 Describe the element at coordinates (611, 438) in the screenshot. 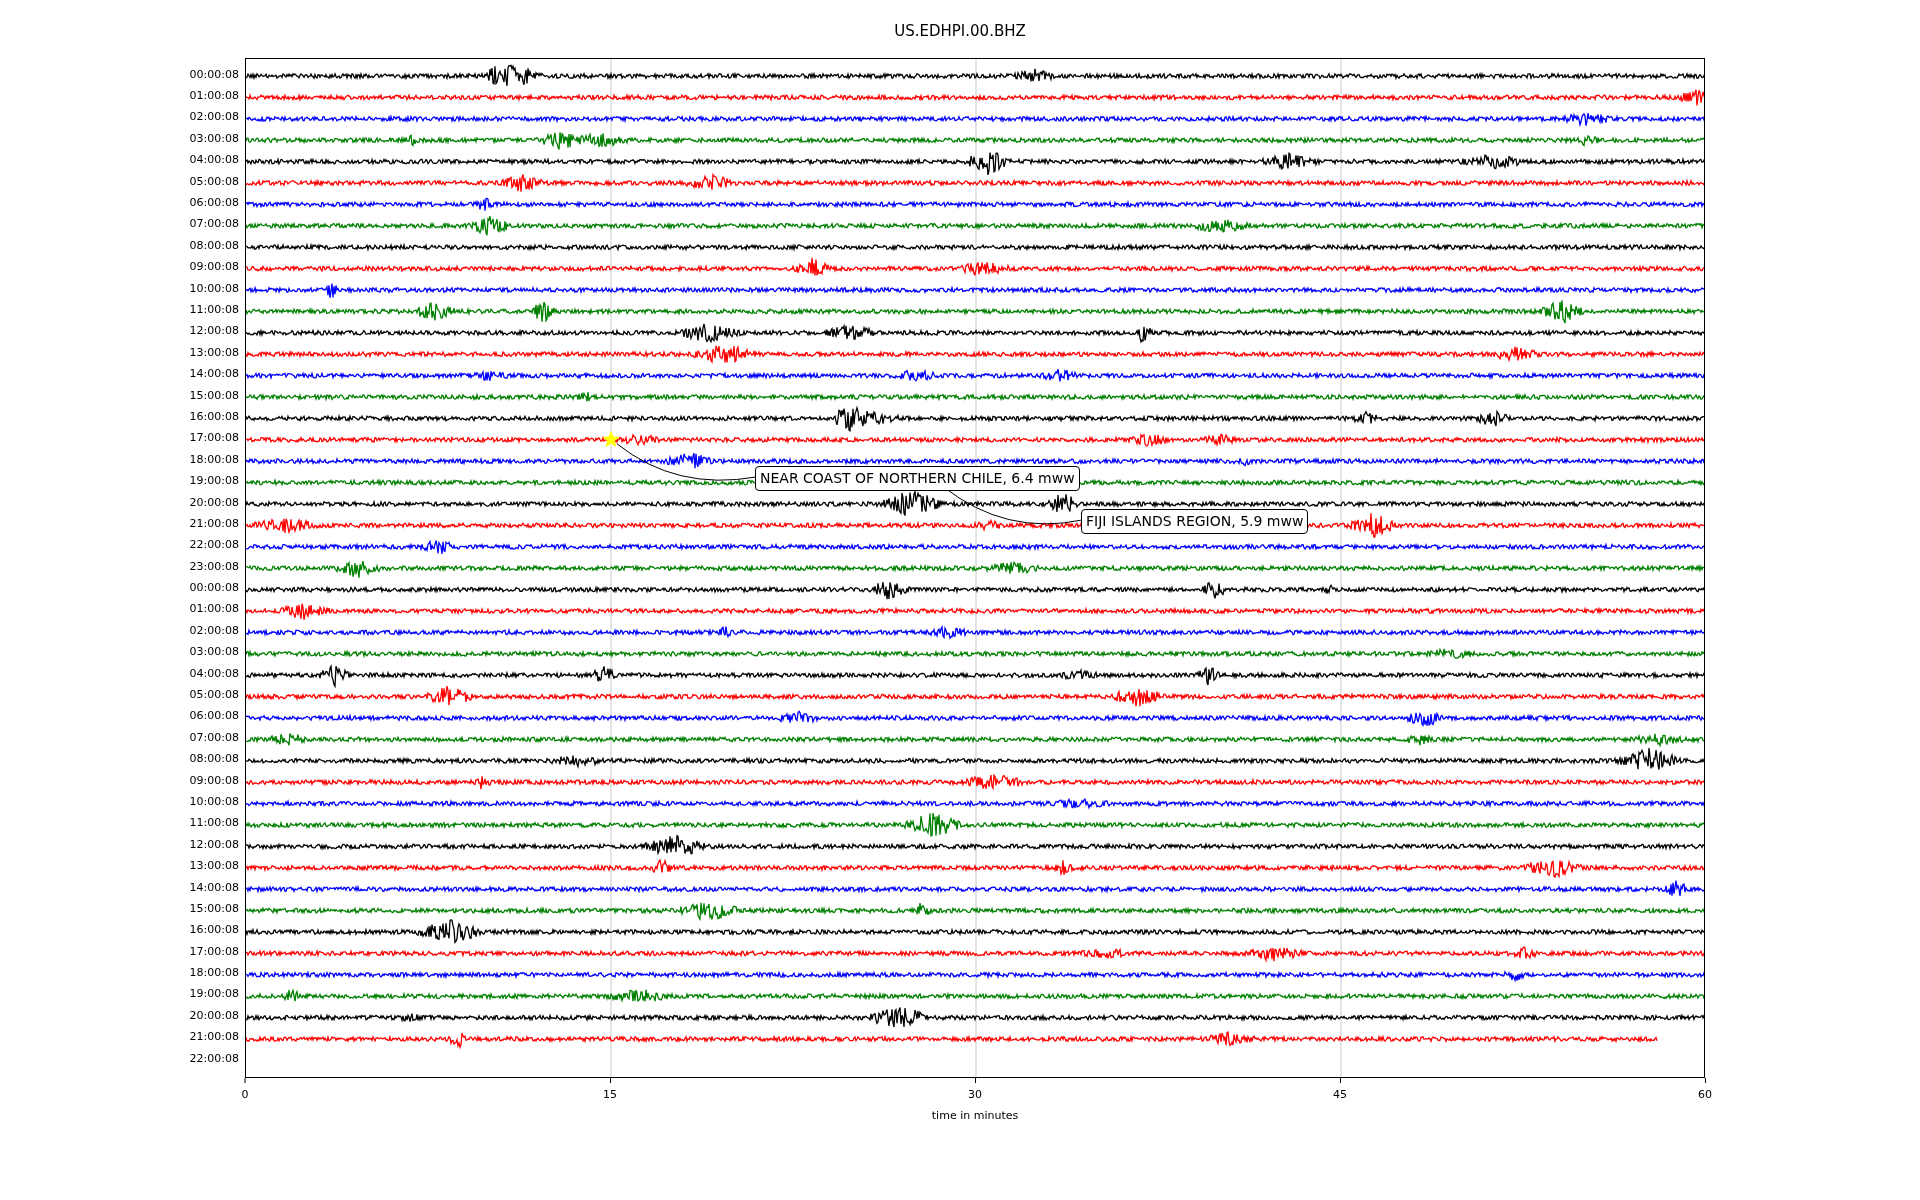

I see `star-marker` at that location.